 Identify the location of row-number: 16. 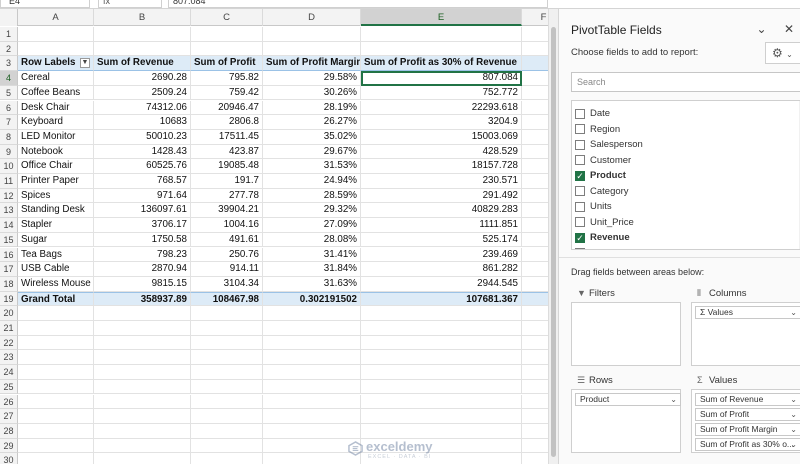
(9, 255).